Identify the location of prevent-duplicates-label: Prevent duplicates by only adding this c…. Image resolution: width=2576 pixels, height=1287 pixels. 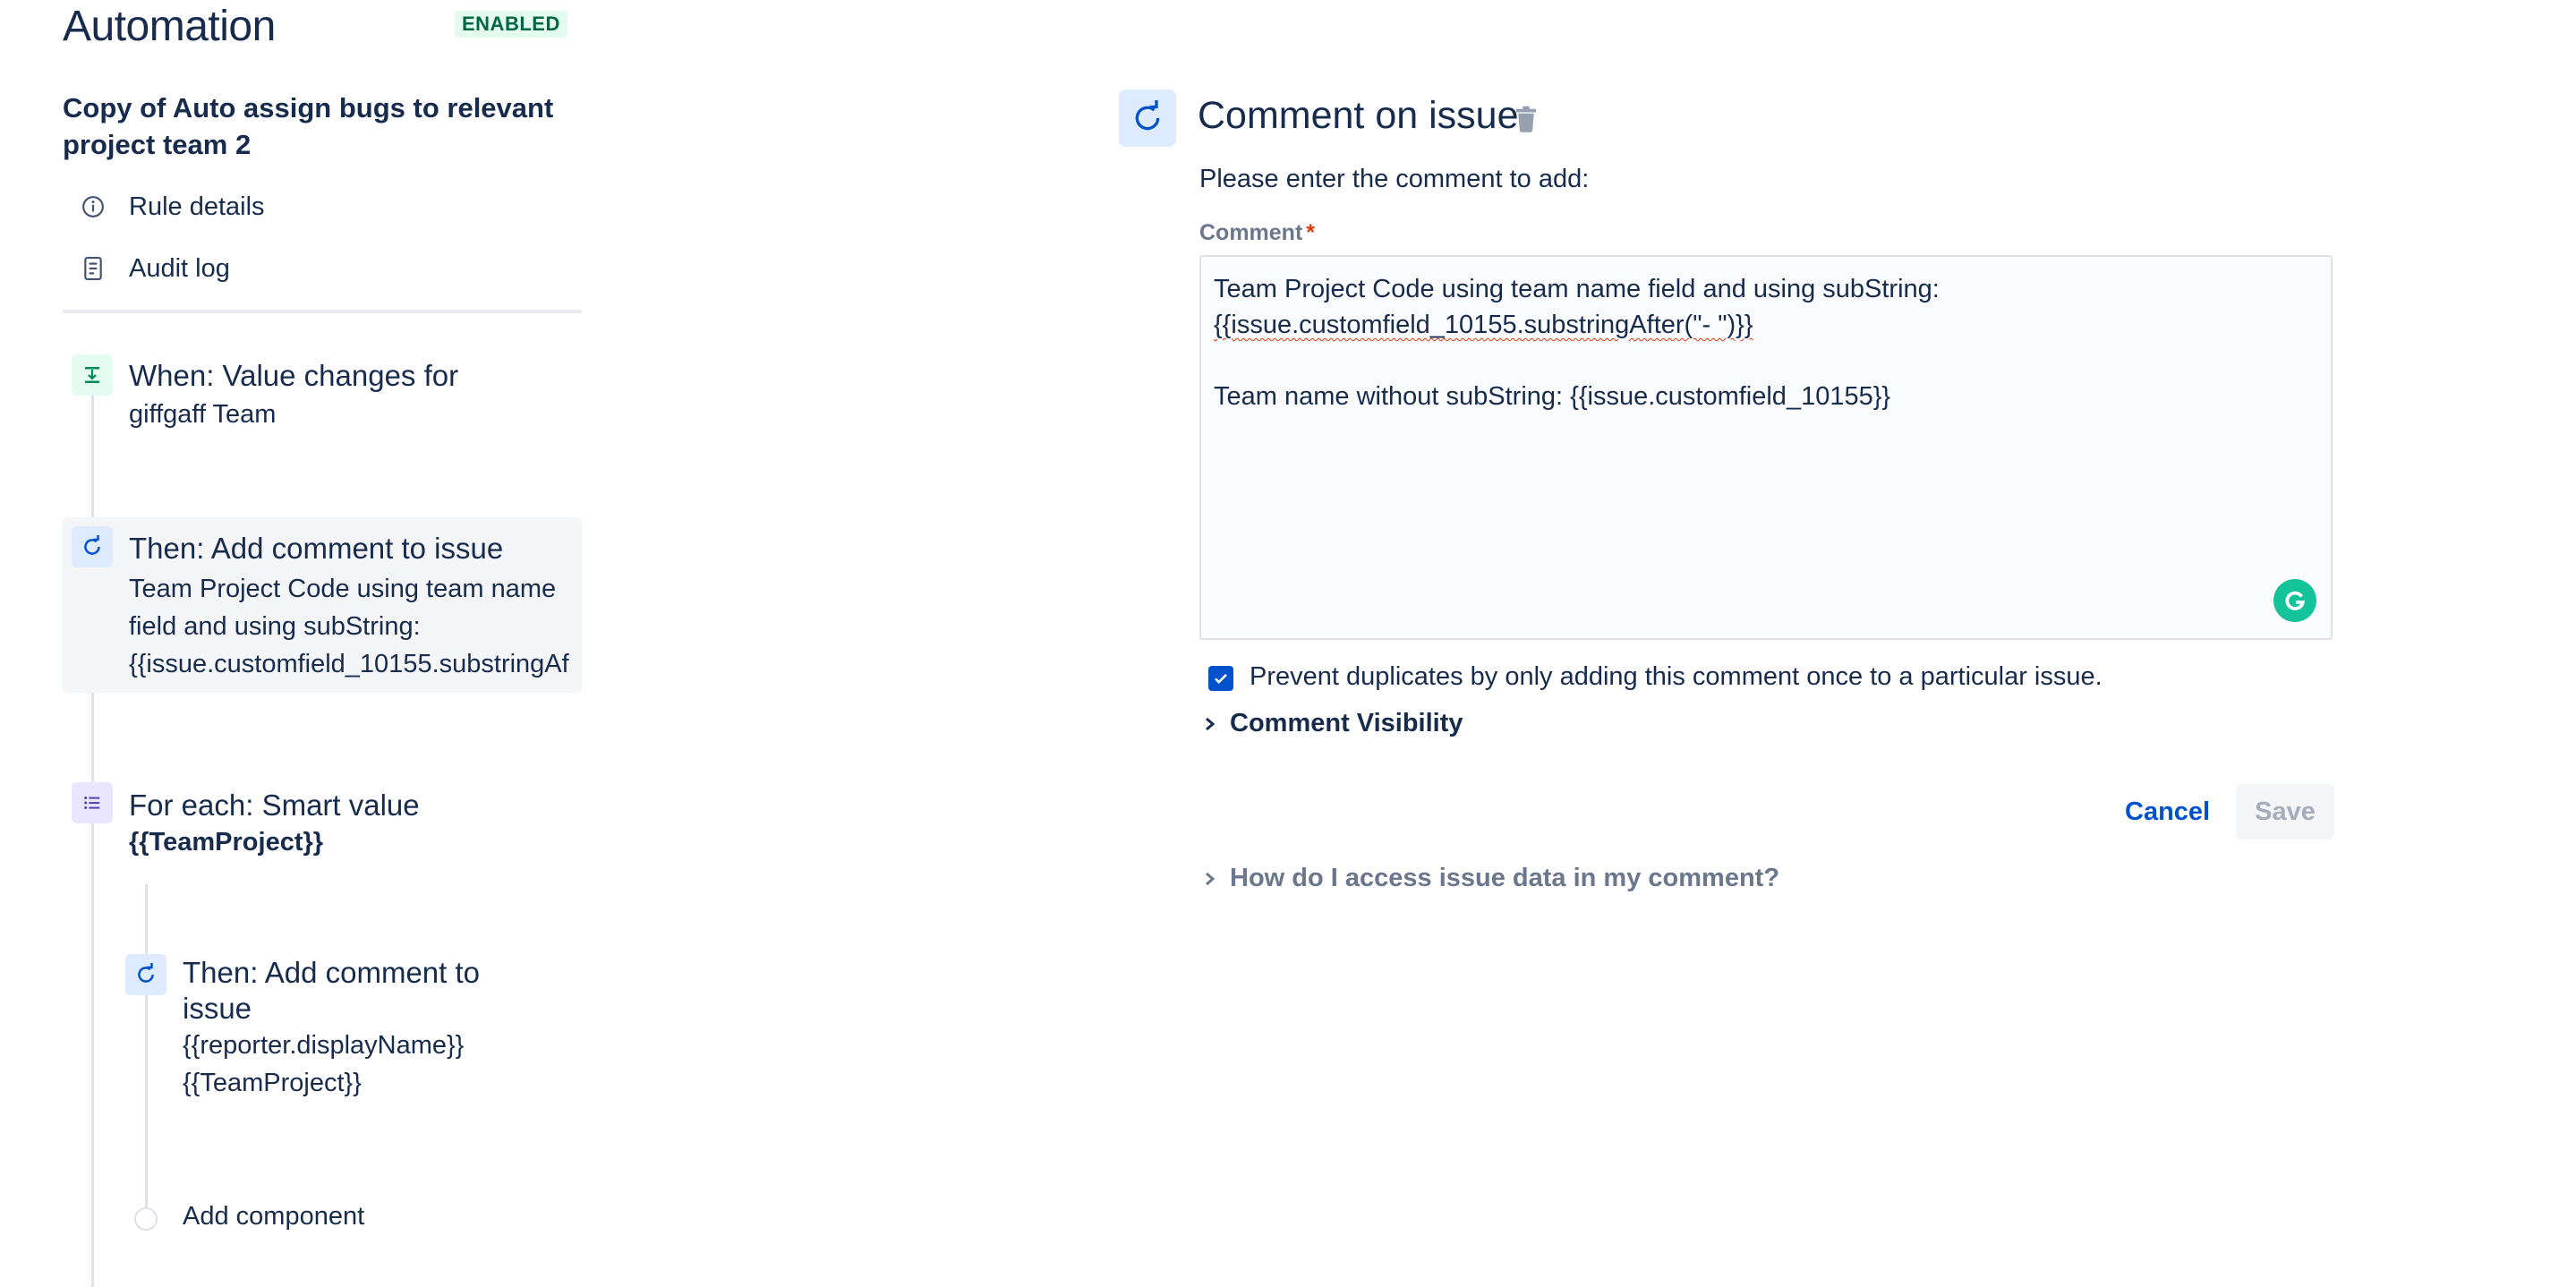
(1676, 677).